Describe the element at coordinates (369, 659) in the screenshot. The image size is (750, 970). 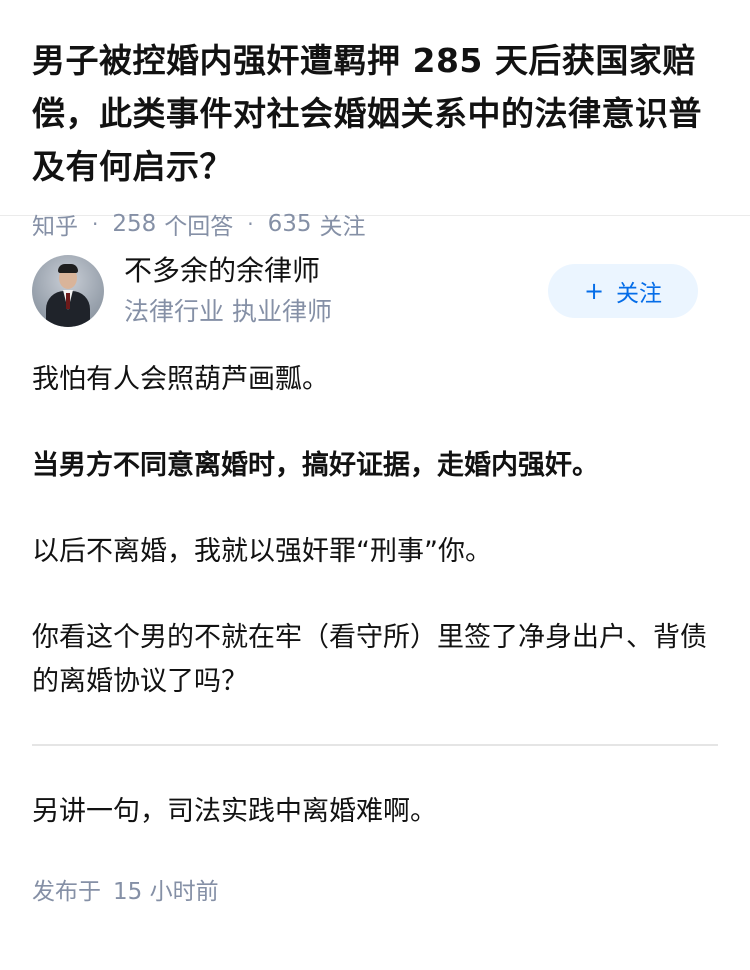
I see `answer-paragraph: 你看这个男的不就在牢（看守所）里签了净身出户、背债的离婚协议了吗？` at that location.